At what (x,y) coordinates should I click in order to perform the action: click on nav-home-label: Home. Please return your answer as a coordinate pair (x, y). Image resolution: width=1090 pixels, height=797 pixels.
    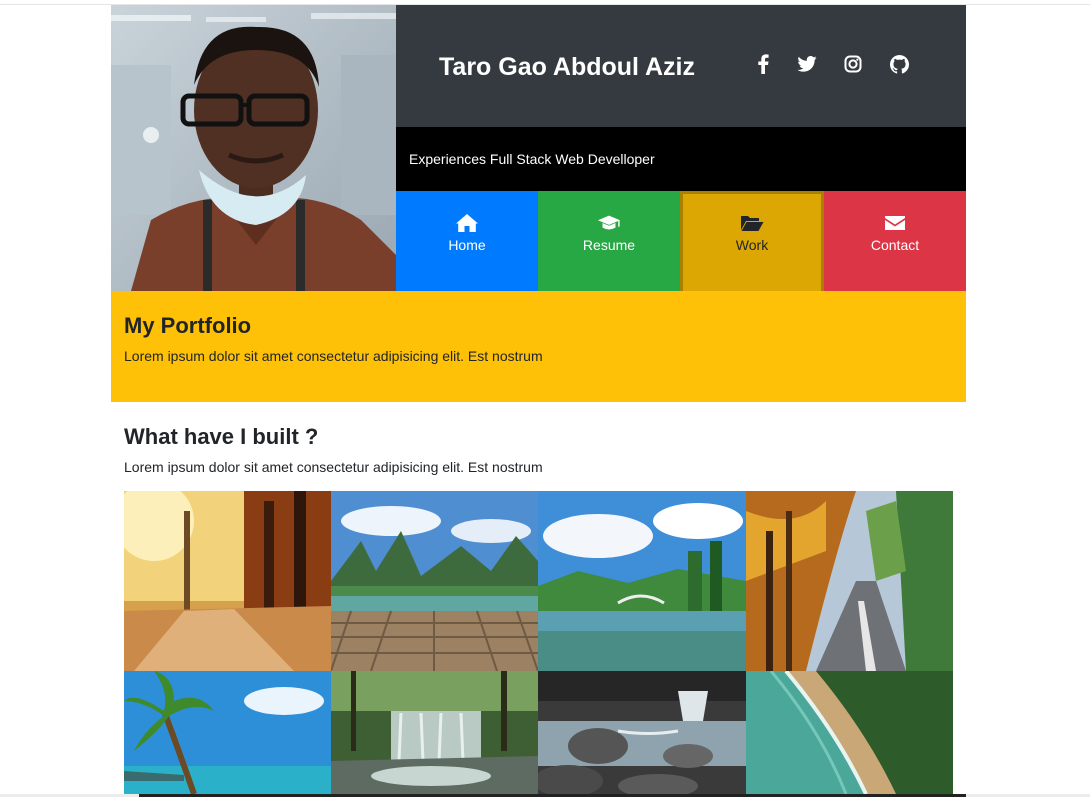
    Looking at the image, I should click on (467, 245).